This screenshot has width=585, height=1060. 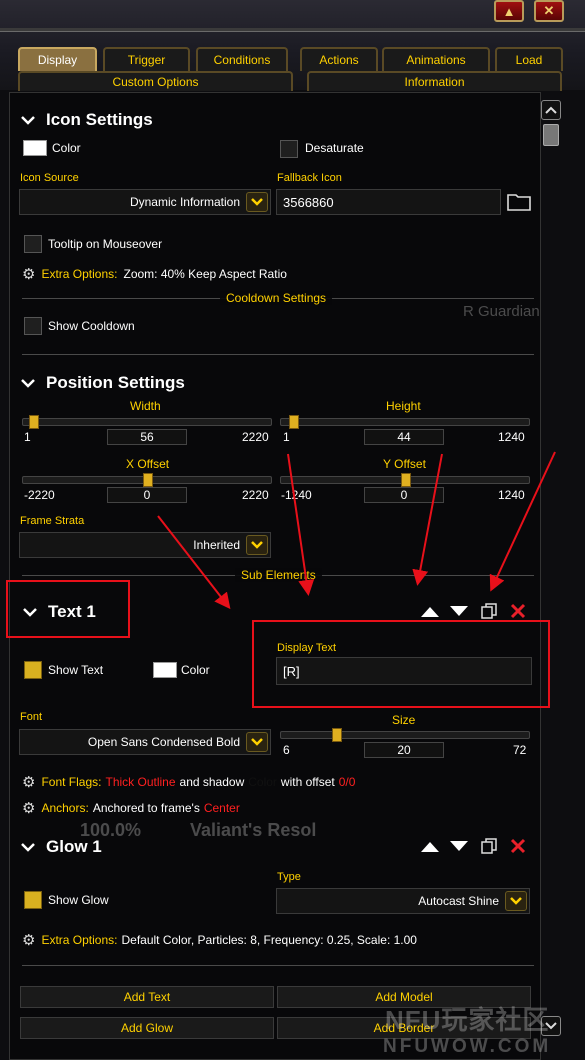 I want to click on add-text-button: Add Text, so click(x=147, y=997).